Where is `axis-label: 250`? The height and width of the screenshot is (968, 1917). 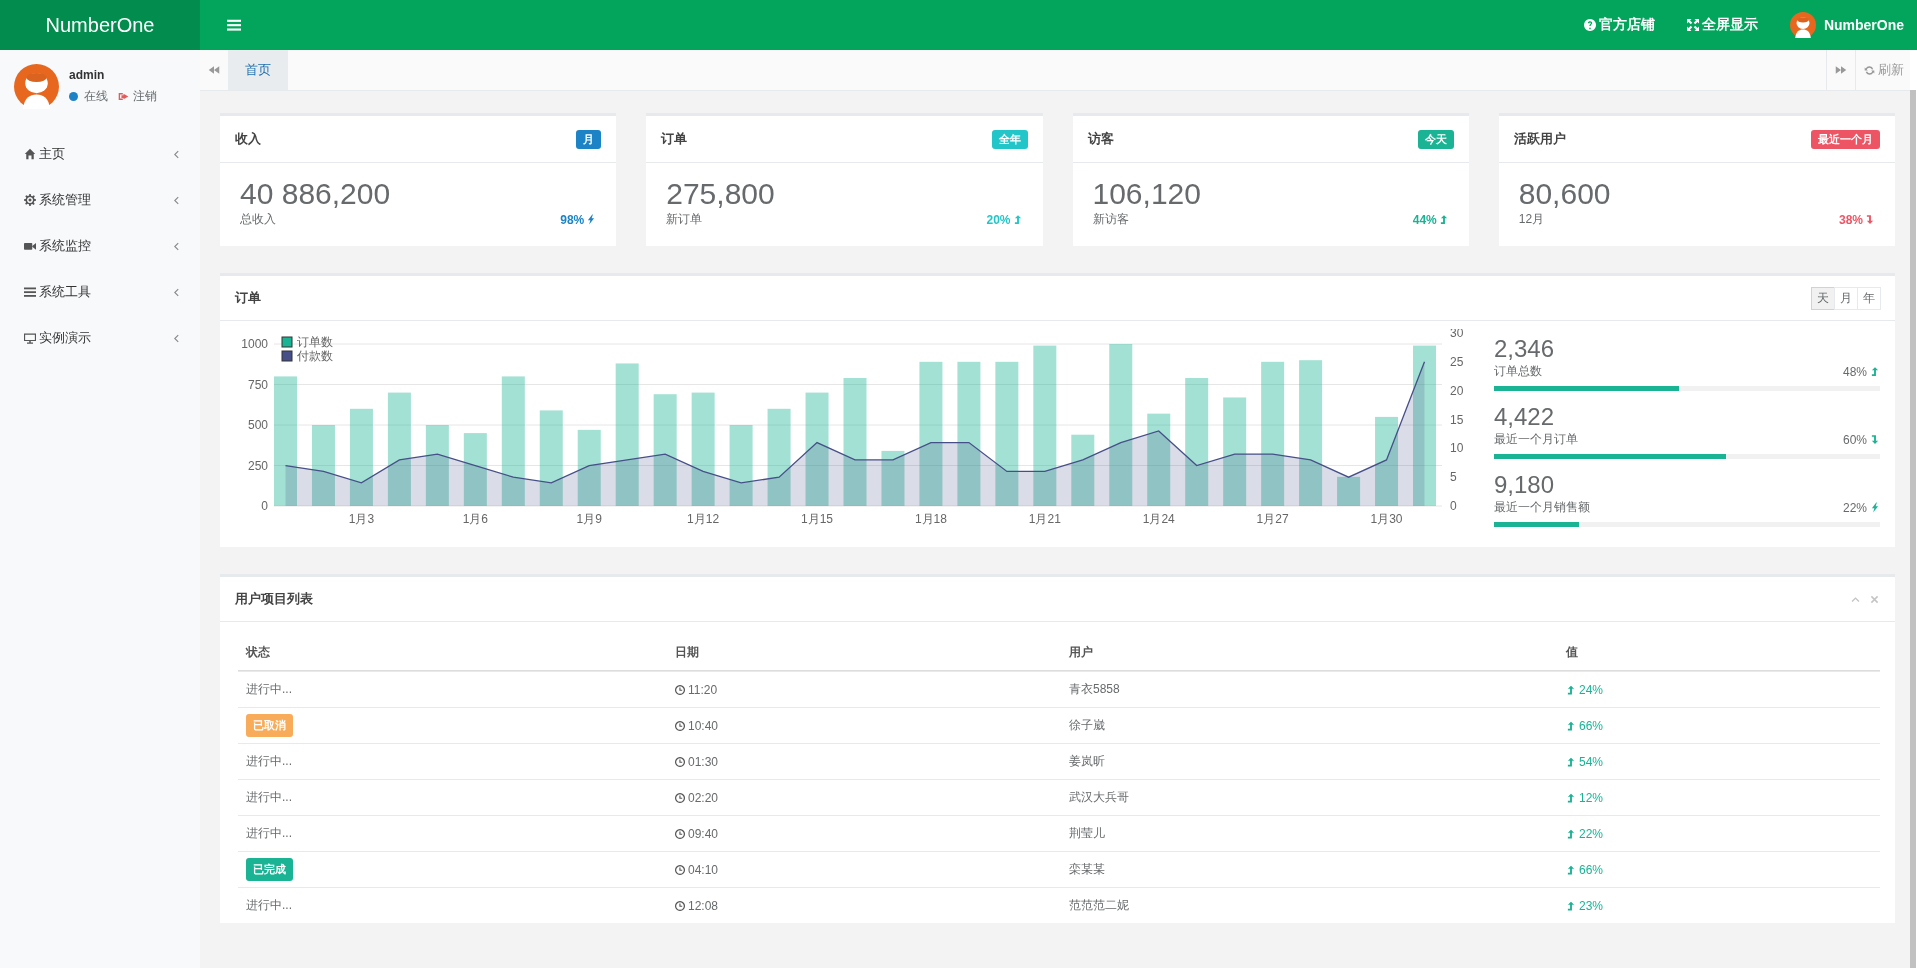
axis-label: 250 is located at coordinates (257, 465).